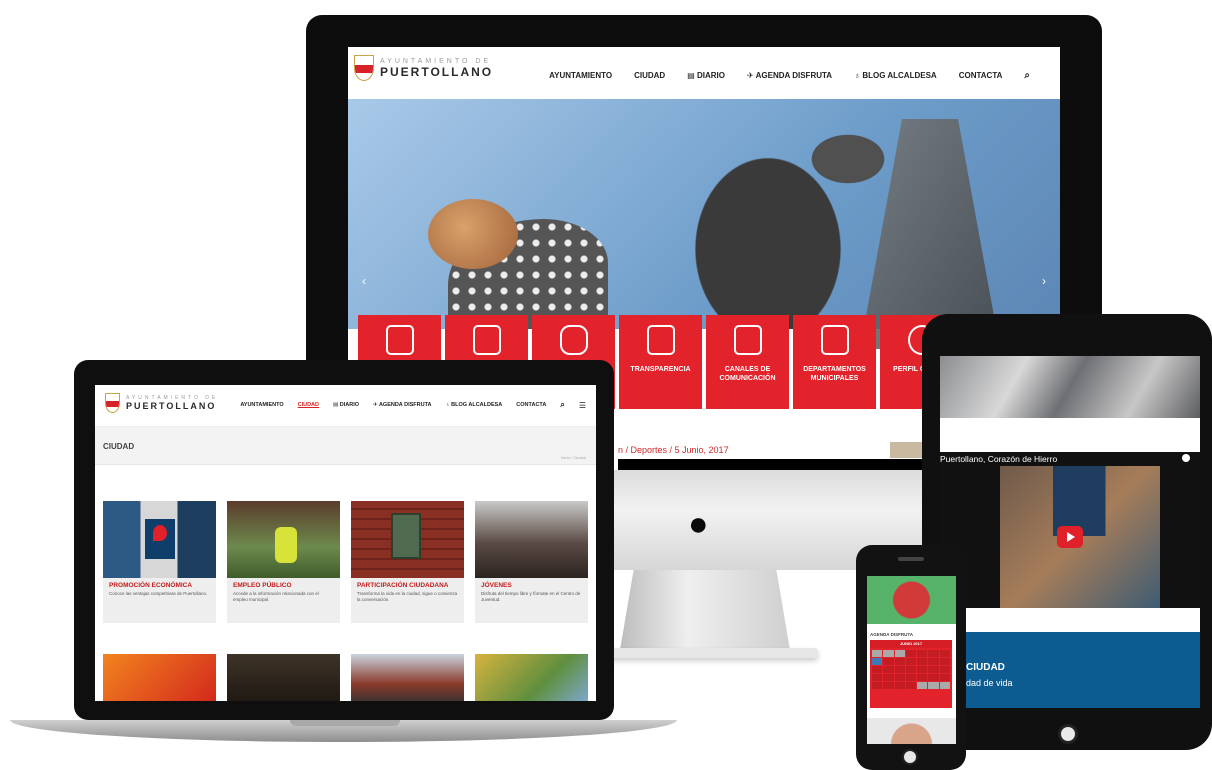 The height and width of the screenshot is (770, 1212). Describe the element at coordinates (582, 405) in the screenshot. I see `menu-icon: ☰` at that location.